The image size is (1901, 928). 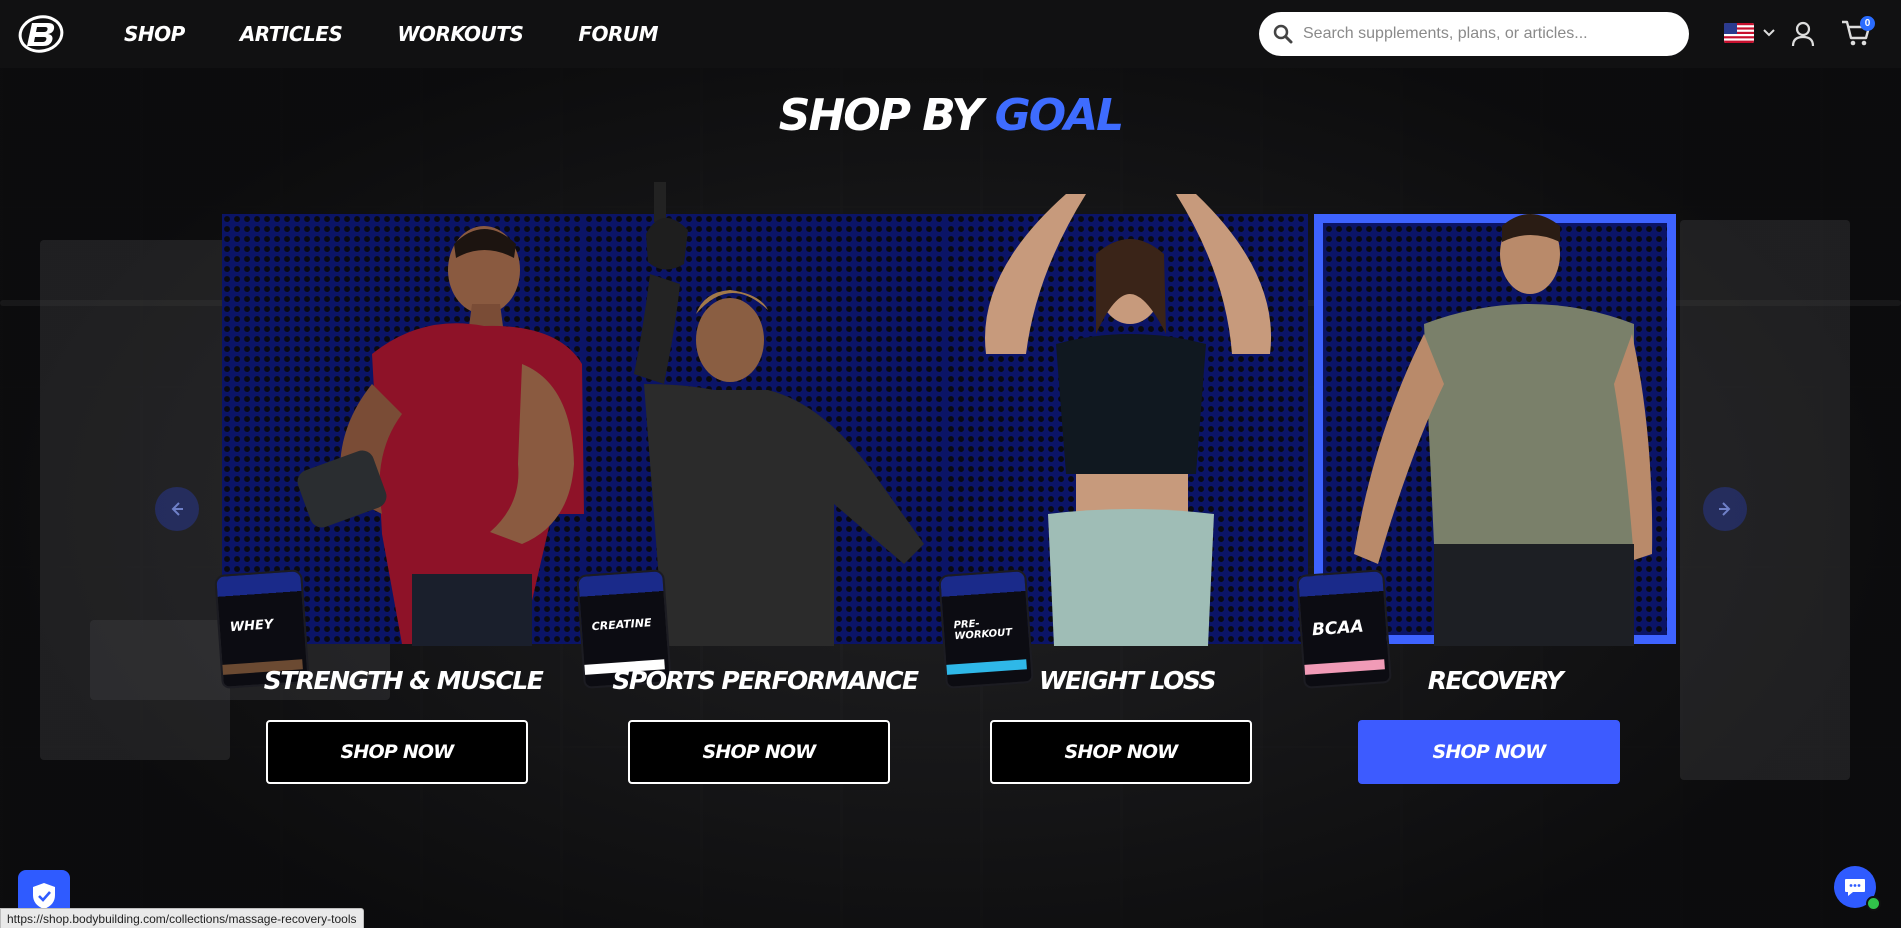 What do you see at coordinates (41, 34) in the screenshot?
I see `logo-b-icon` at bounding box center [41, 34].